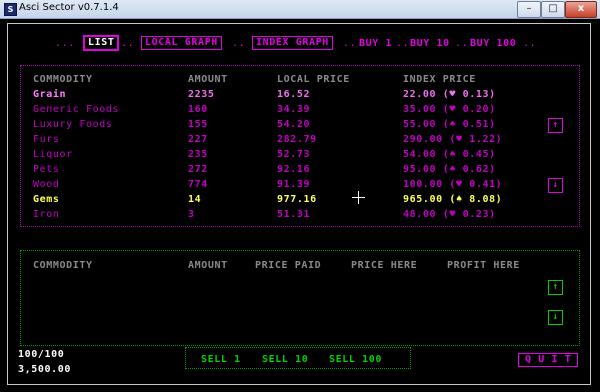 This screenshot has height=392, width=600. Describe the element at coordinates (44, 369) in the screenshot. I see `credits: 3,500.00` at that location.